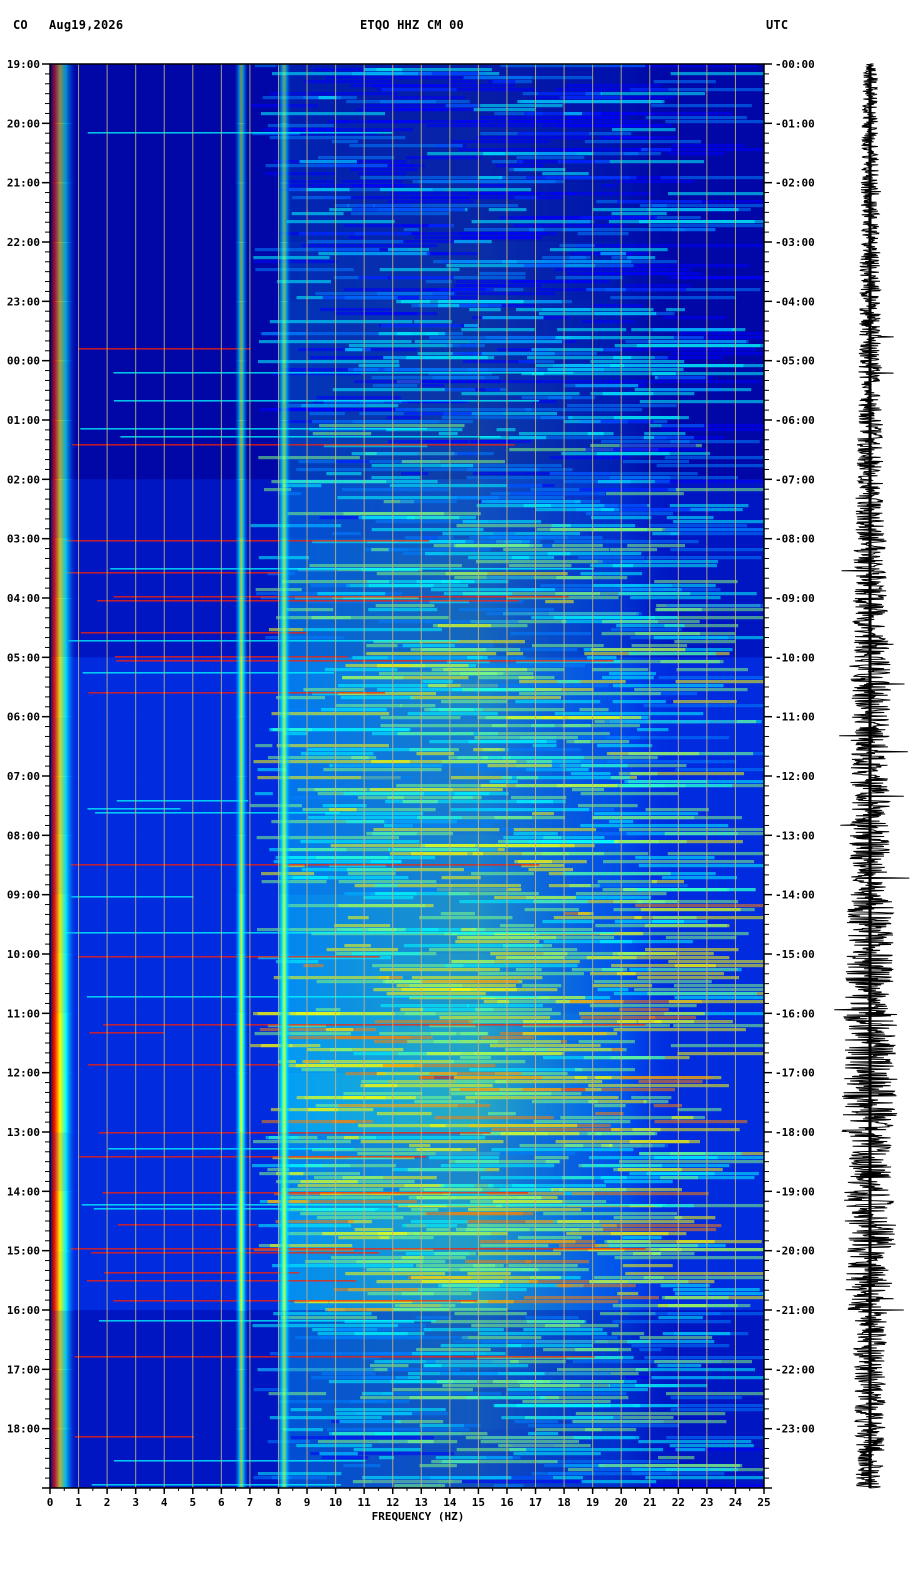 The image size is (922, 1584). I want to click on right-time-label: -00:00, so click(795, 64).